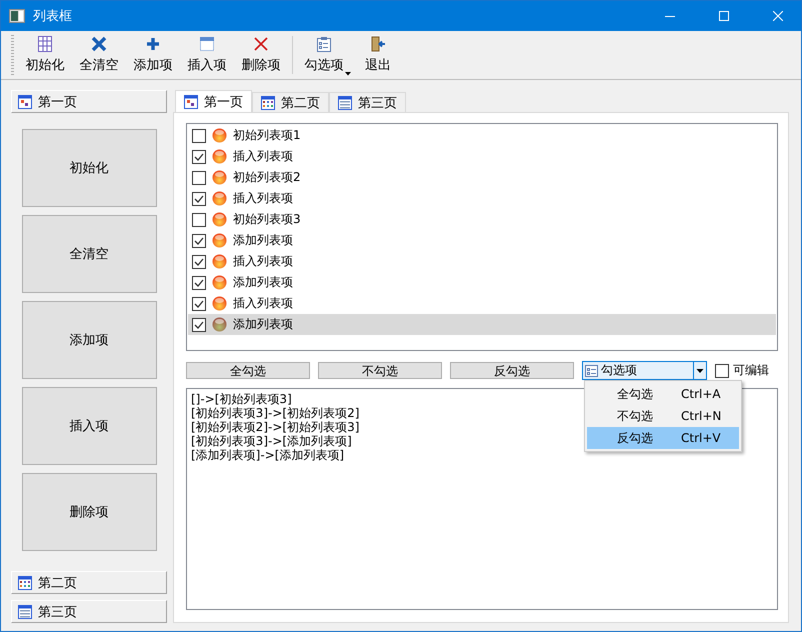 The image size is (802, 632). I want to click on toolbar-button: 删除项, so click(261, 55).